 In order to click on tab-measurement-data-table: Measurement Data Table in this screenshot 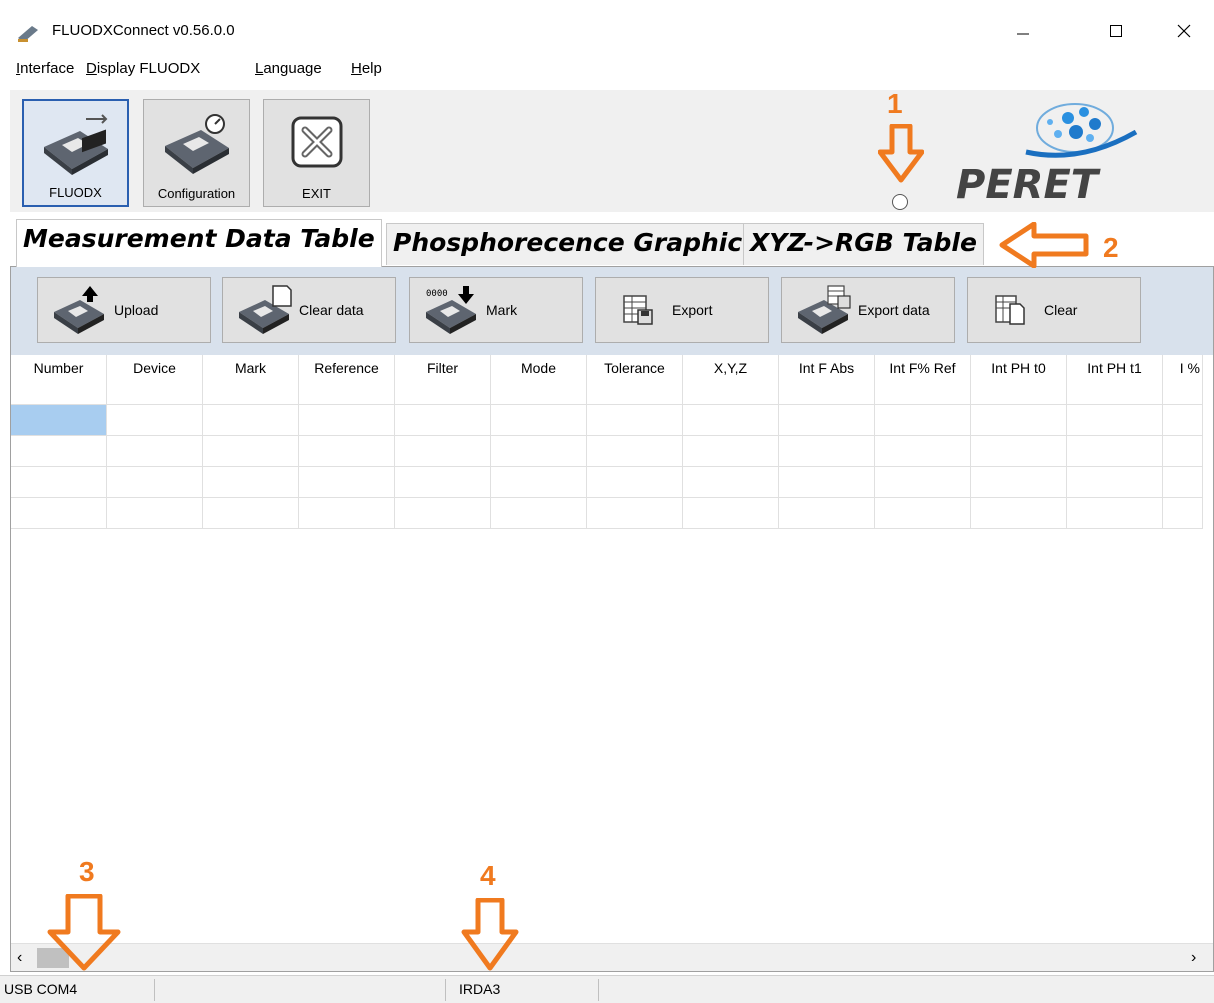, I will do `click(199, 243)`.